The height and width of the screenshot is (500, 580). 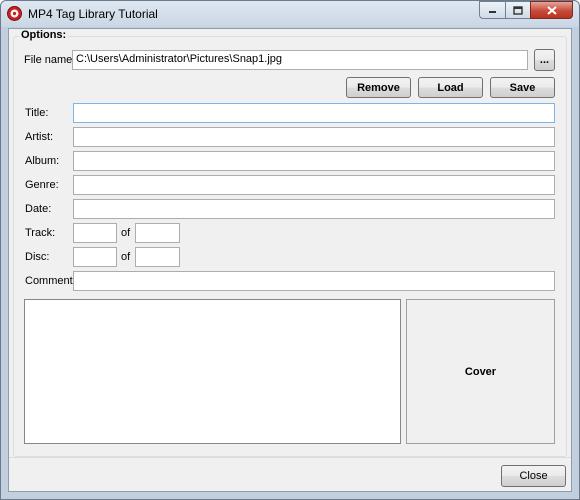 I want to click on cover-label: Cover, so click(x=480, y=371).